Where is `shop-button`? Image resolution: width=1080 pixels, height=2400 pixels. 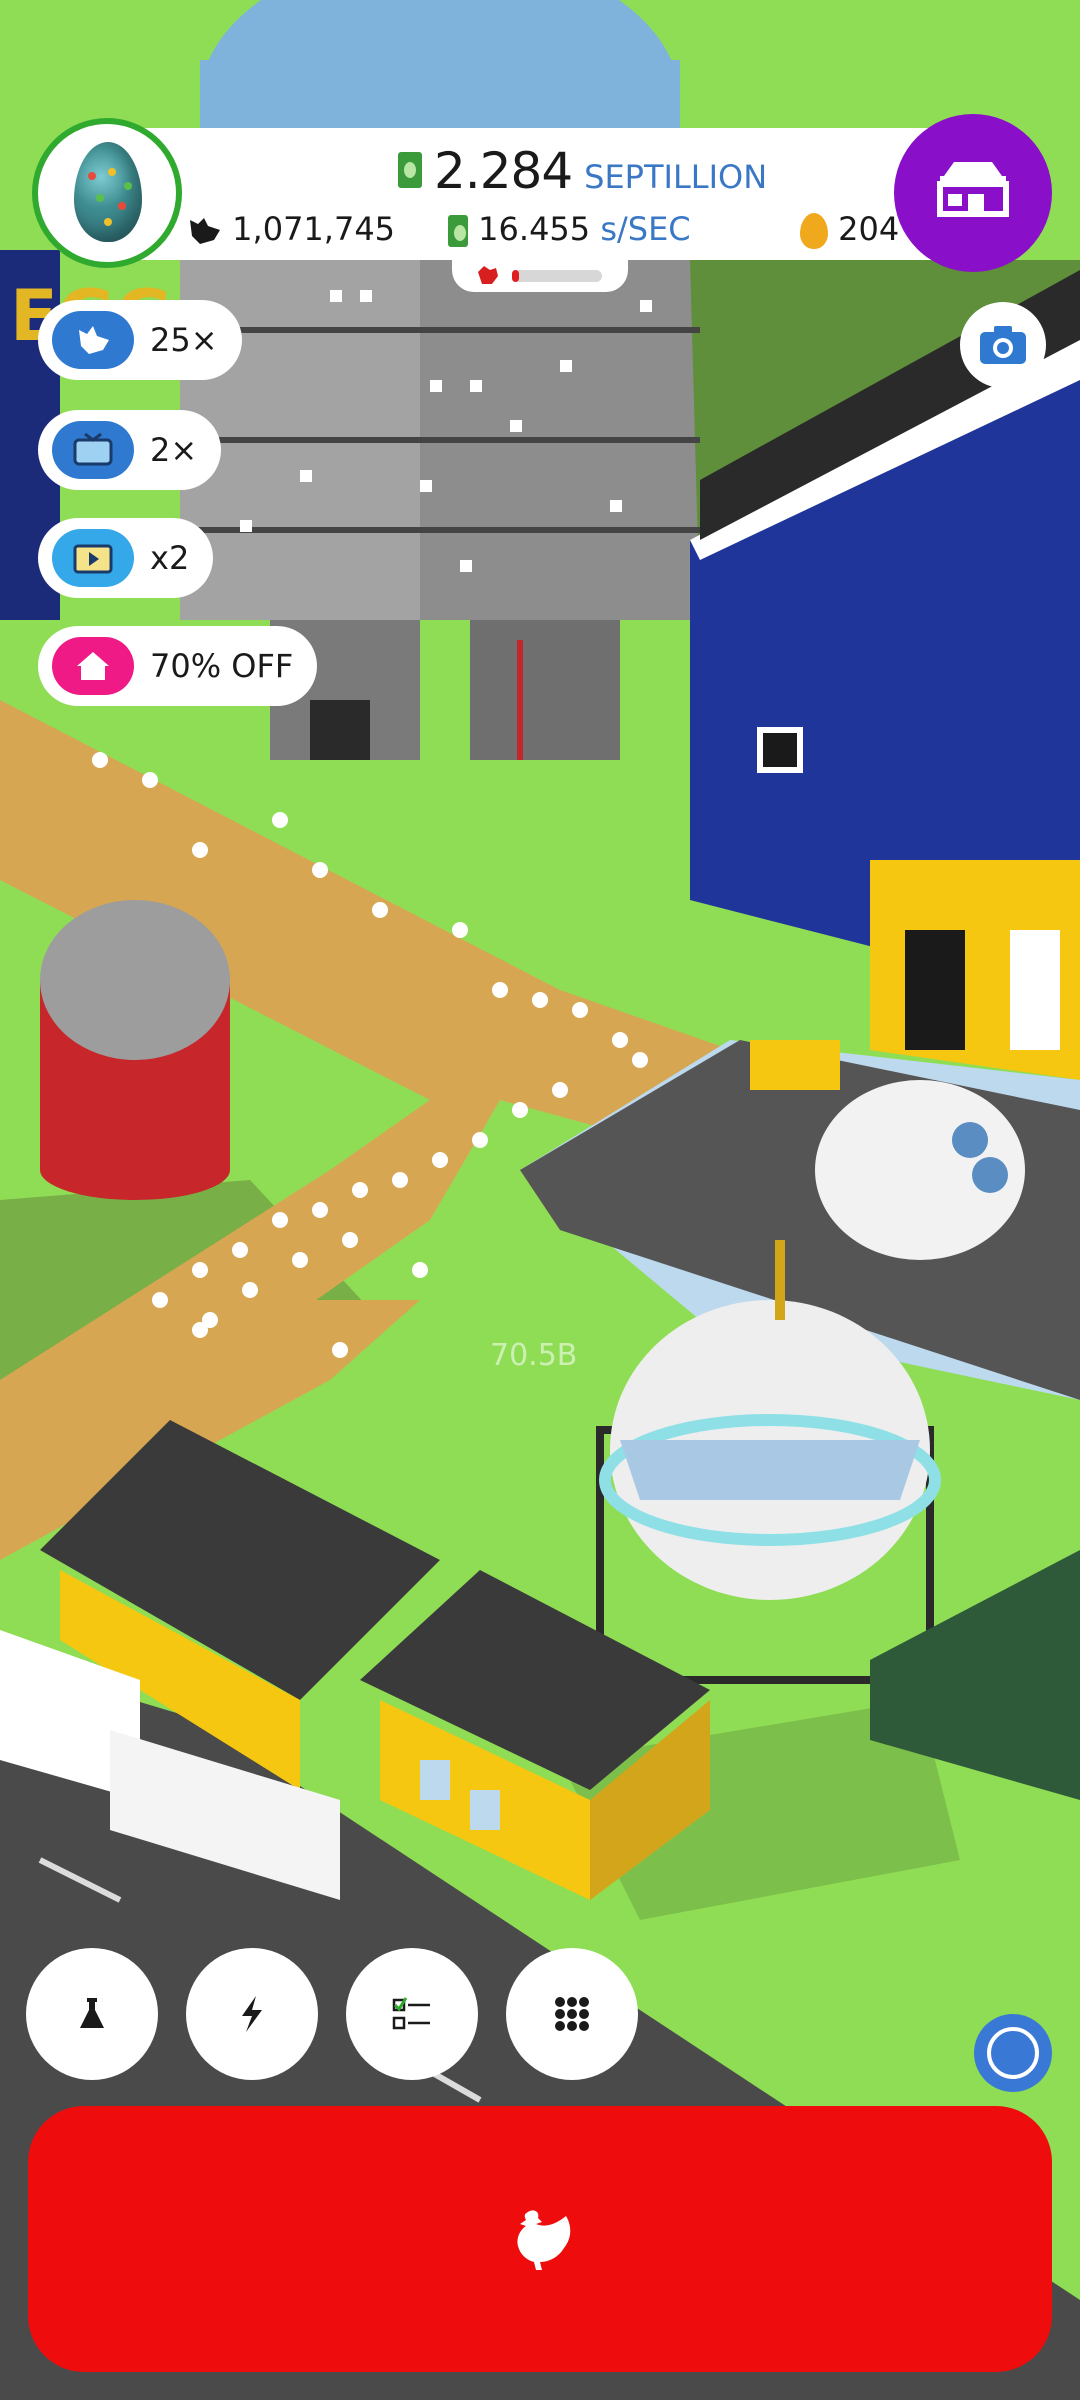
shop-button is located at coordinates (973, 193).